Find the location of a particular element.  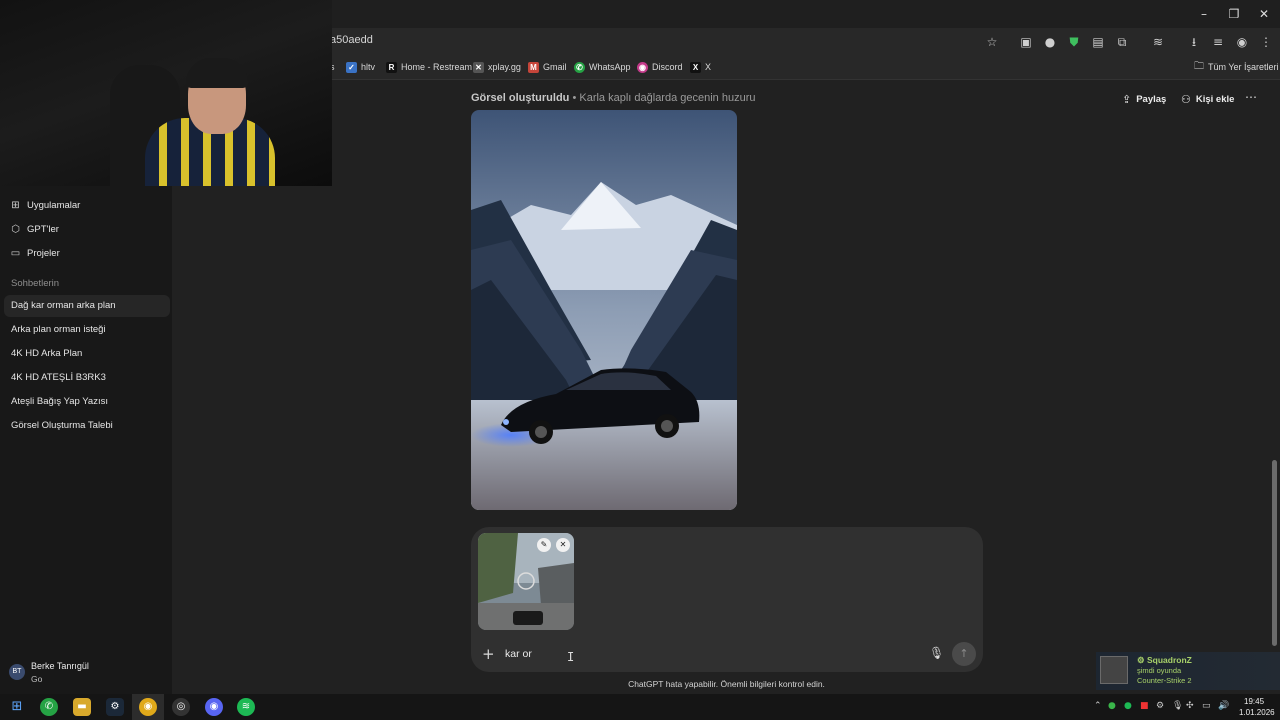

chat-title-text: • Karla kaplı dağlarda gecenin huzuru is located at coordinates (662, 98).